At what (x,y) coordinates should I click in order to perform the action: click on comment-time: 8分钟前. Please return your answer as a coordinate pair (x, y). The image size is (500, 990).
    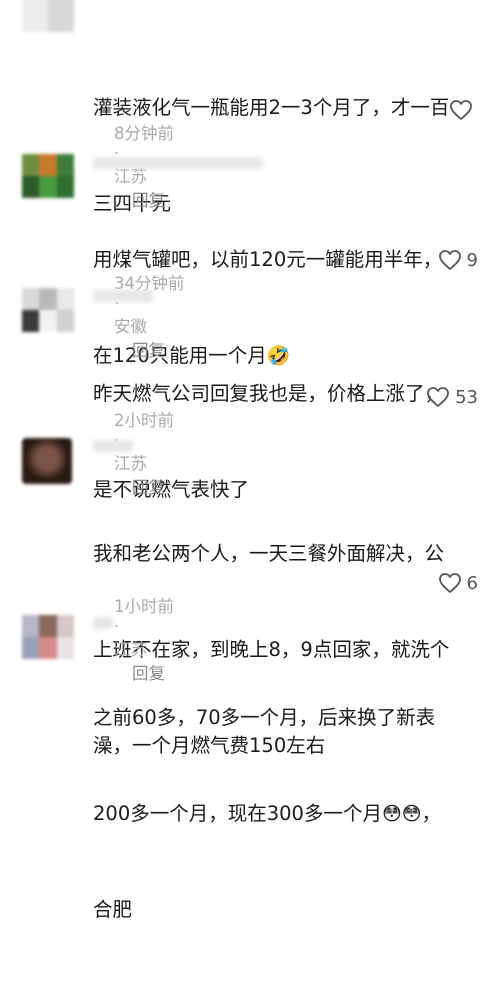
    Looking at the image, I should click on (143, 133).